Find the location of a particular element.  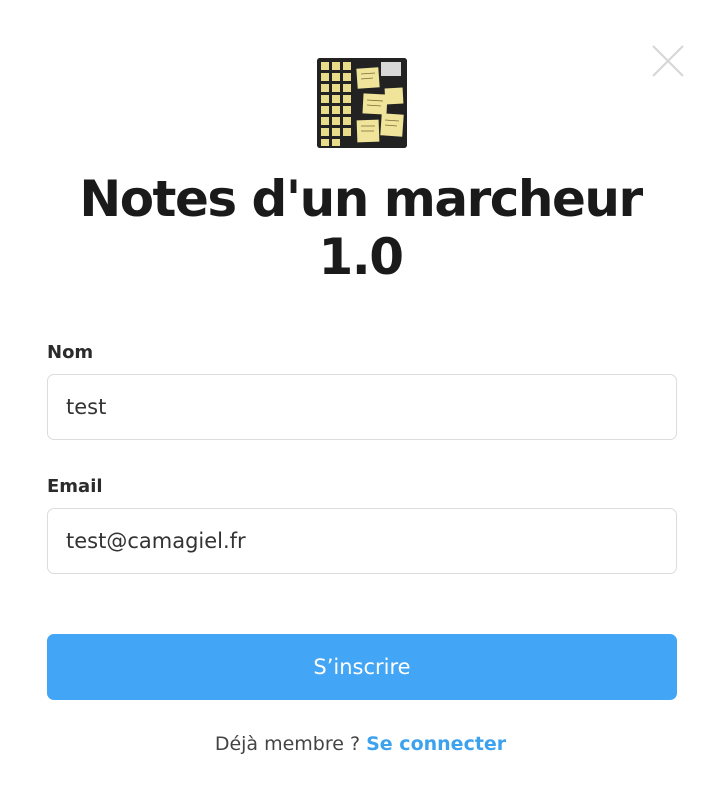

login-prompt-text: Déjà membre ? is located at coordinates (287, 744).